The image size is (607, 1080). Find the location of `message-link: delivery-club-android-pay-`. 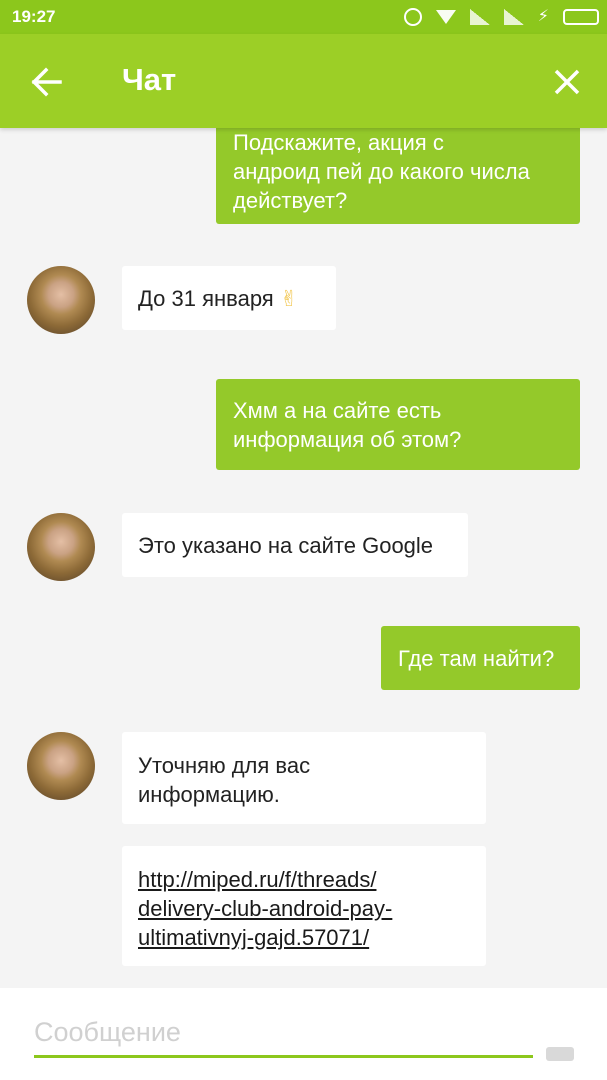

message-link: delivery-club-android-pay- is located at coordinates (304, 908).